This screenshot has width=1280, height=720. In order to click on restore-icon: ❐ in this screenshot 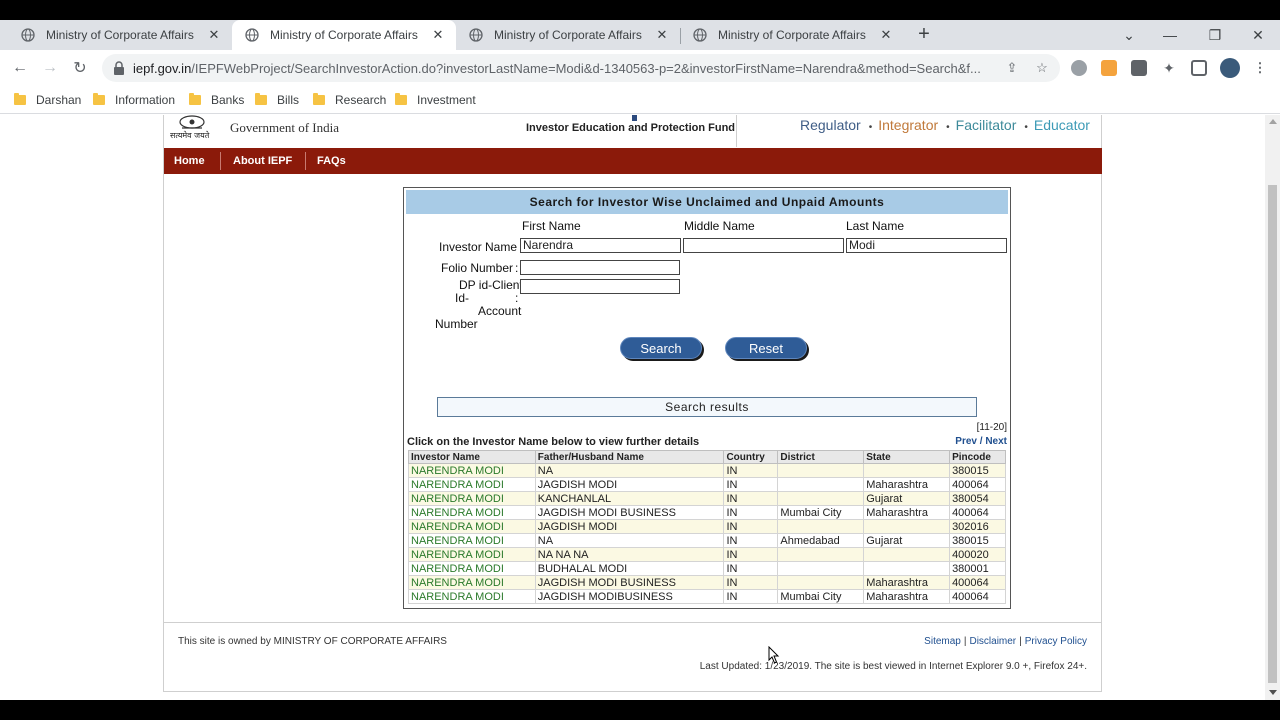, I will do `click(1215, 35)`.